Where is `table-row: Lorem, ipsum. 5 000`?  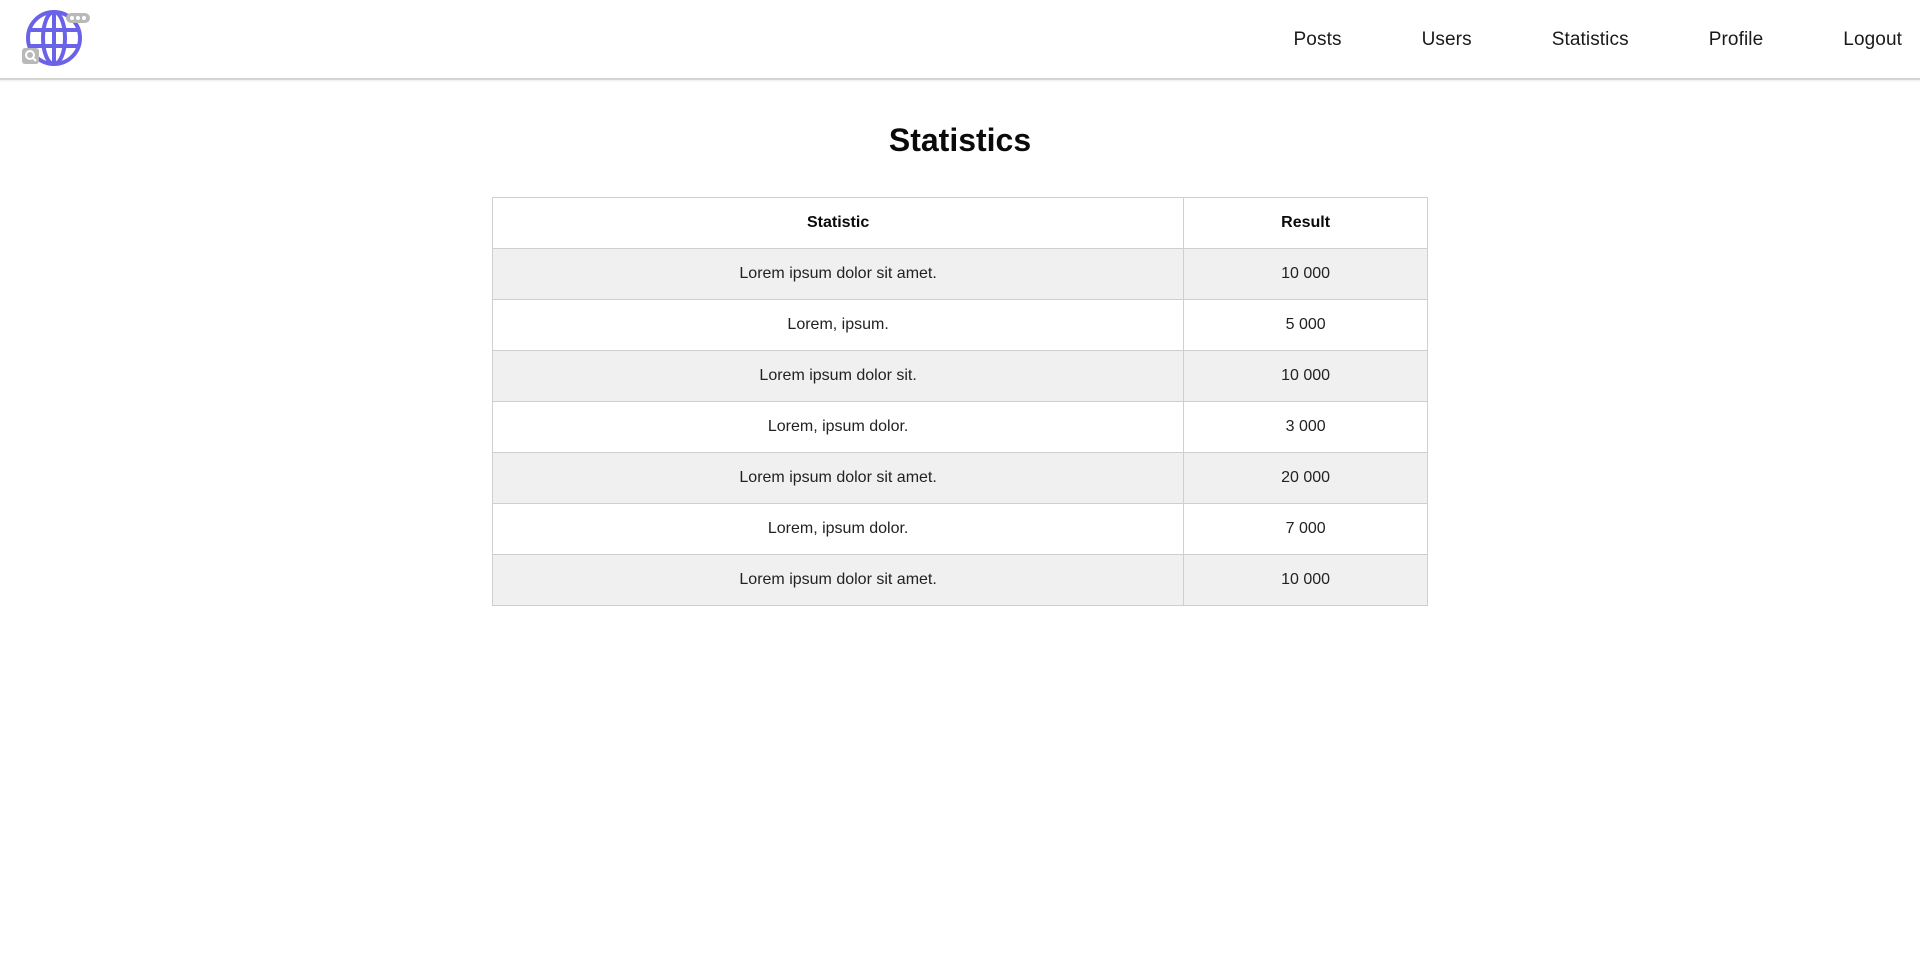
table-row: Lorem, ipsum. 5 000 is located at coordinates (959, 325).